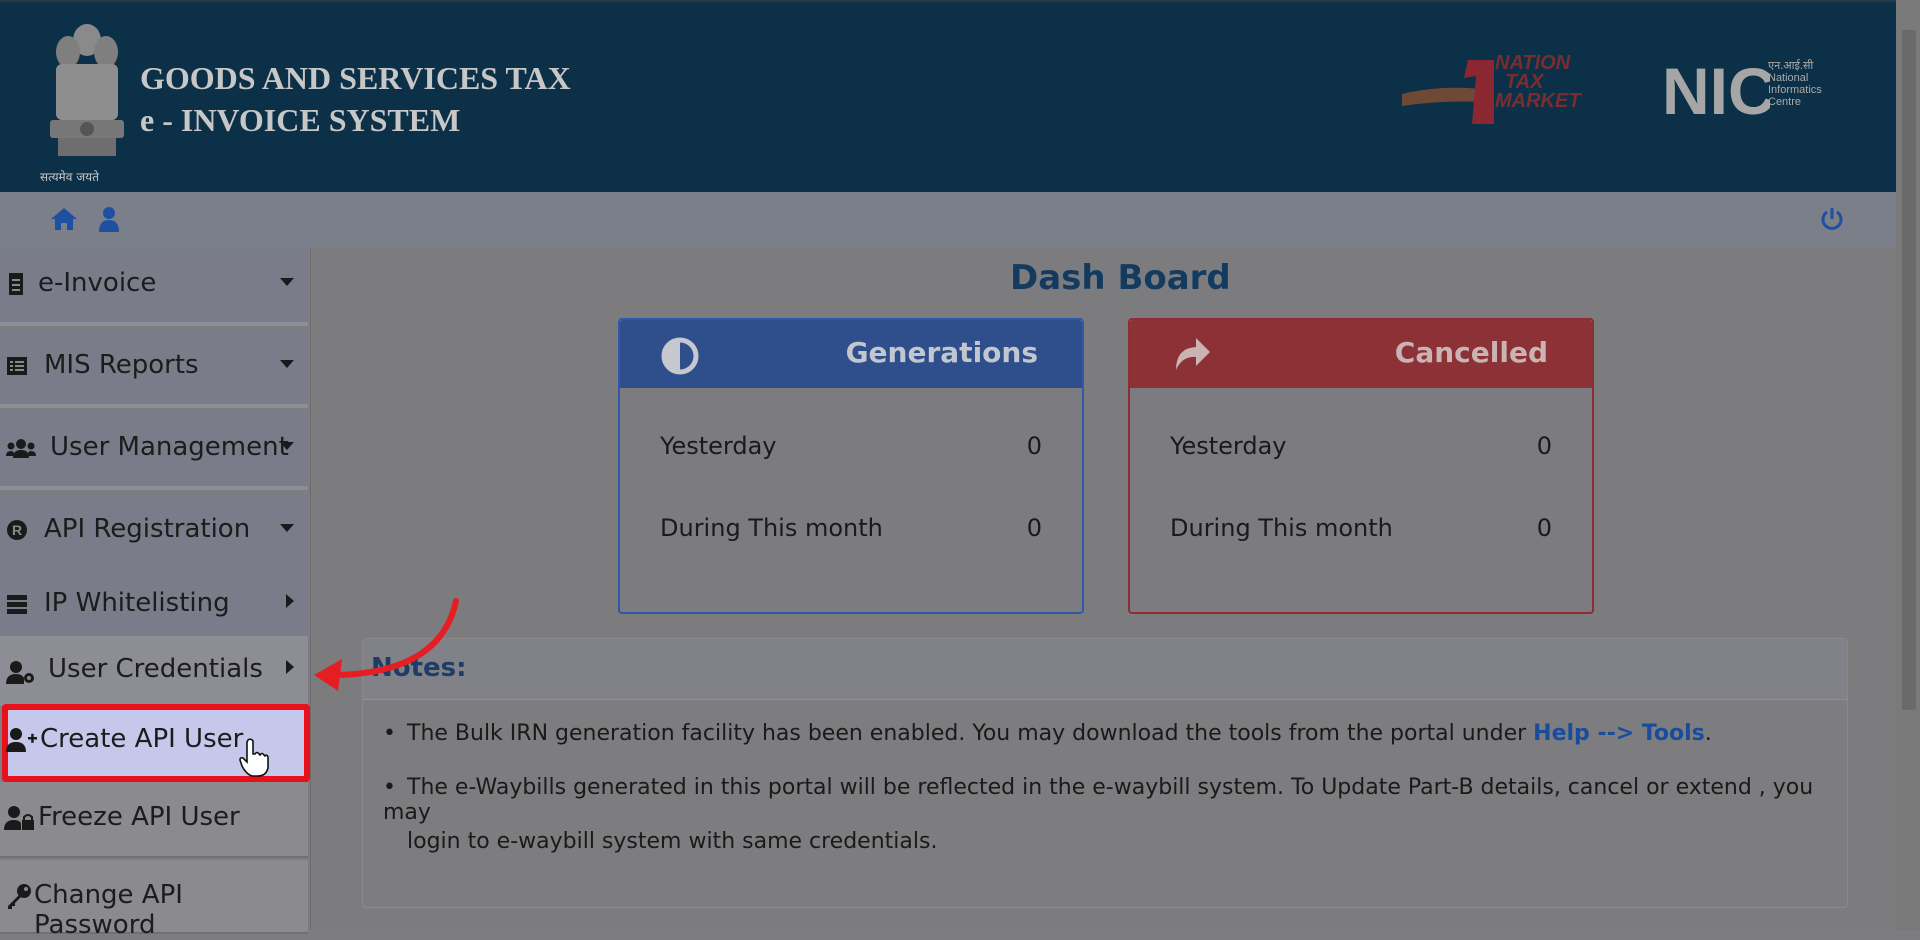  What do you see at coordinates (1544, 528) in the screenshot?
I see `cancelled-month-value: 0` at bounding box center [1544, 528].